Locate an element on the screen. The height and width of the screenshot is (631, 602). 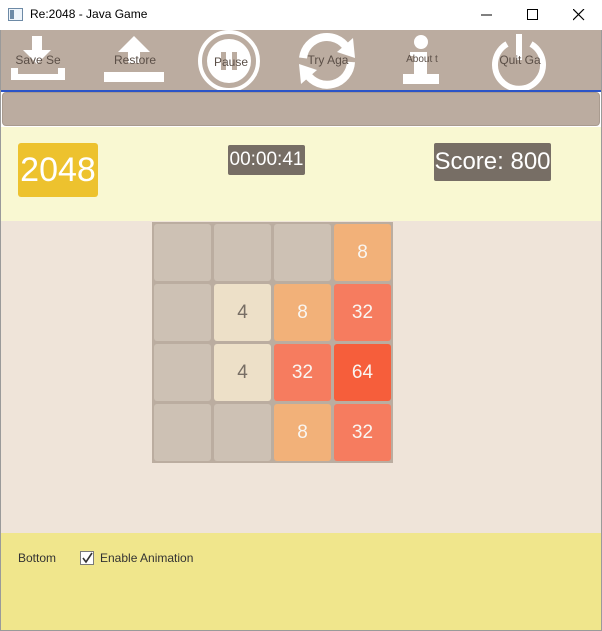
pause-label: Pause is located at coordinates (231, 62).